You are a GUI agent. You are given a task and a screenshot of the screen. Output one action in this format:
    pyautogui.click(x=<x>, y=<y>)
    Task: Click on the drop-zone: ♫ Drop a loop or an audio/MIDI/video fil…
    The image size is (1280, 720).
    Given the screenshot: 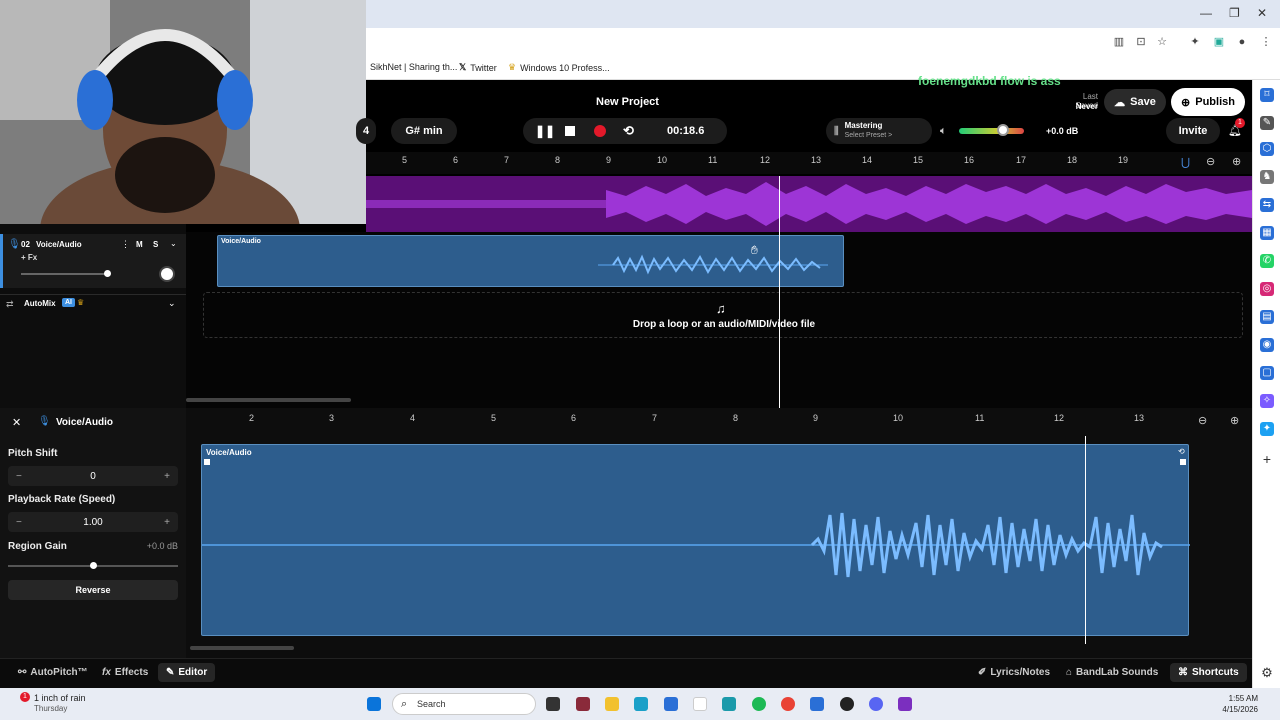 What is the action you would take?
    pyautogui.click(x=723, y=315)
    